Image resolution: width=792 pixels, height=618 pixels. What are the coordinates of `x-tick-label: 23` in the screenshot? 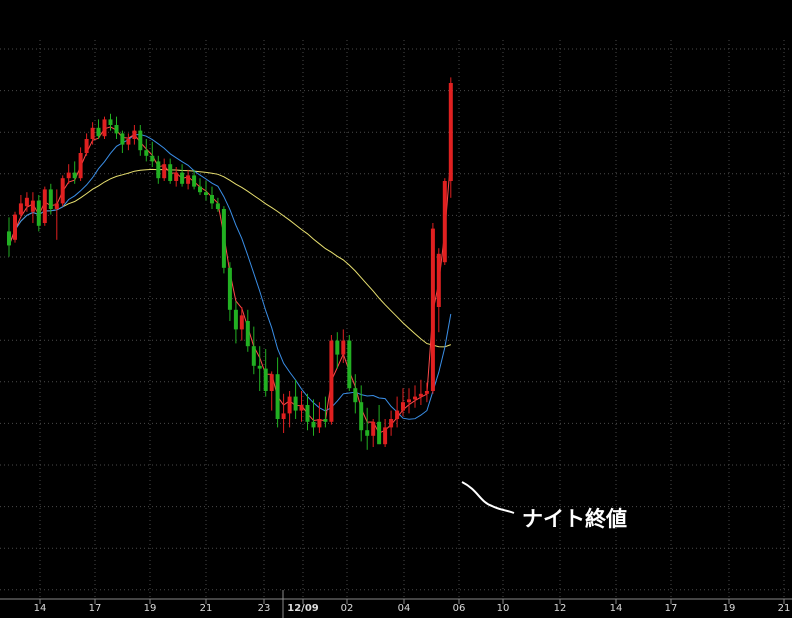 It's located at (264, 608).